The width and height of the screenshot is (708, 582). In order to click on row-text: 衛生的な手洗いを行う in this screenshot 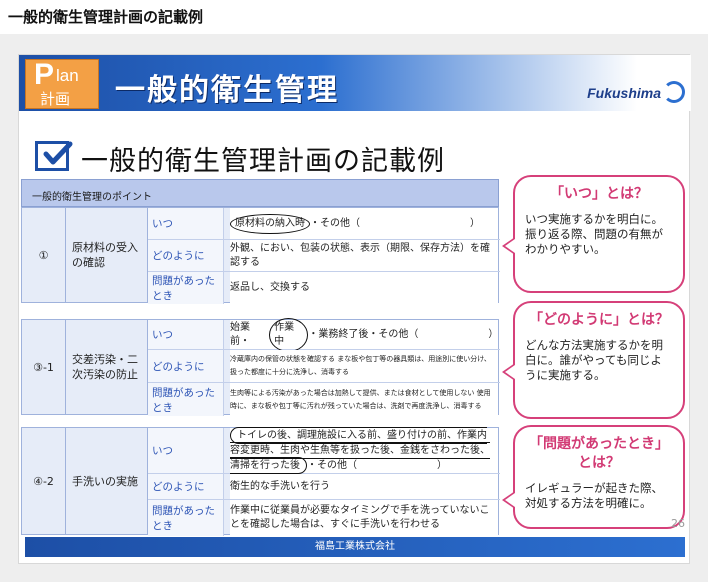, I will do `click(364, 486)`.